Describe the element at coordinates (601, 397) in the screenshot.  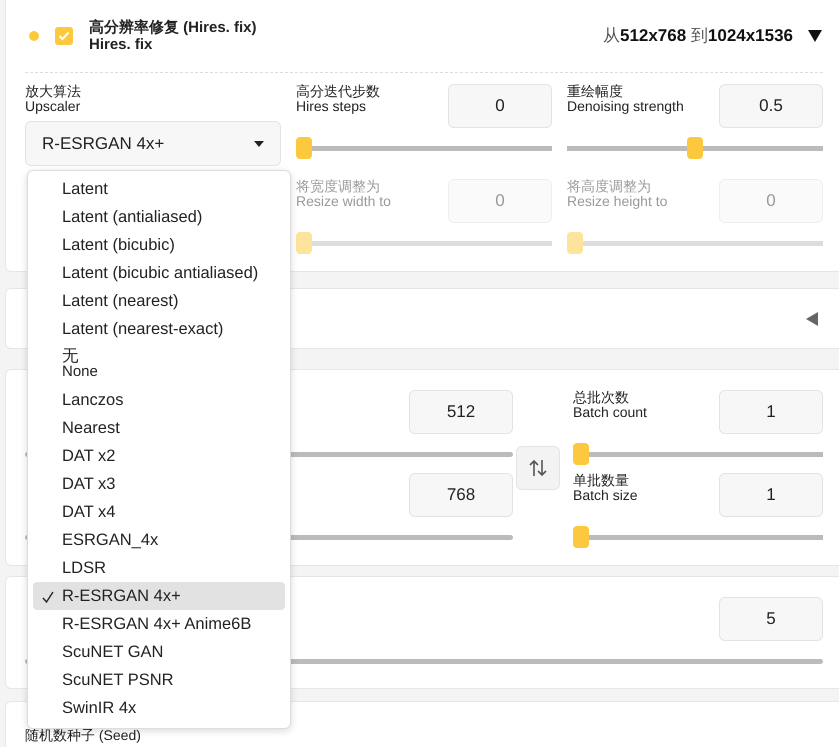
I see `field-label: 总批次数` at that location.